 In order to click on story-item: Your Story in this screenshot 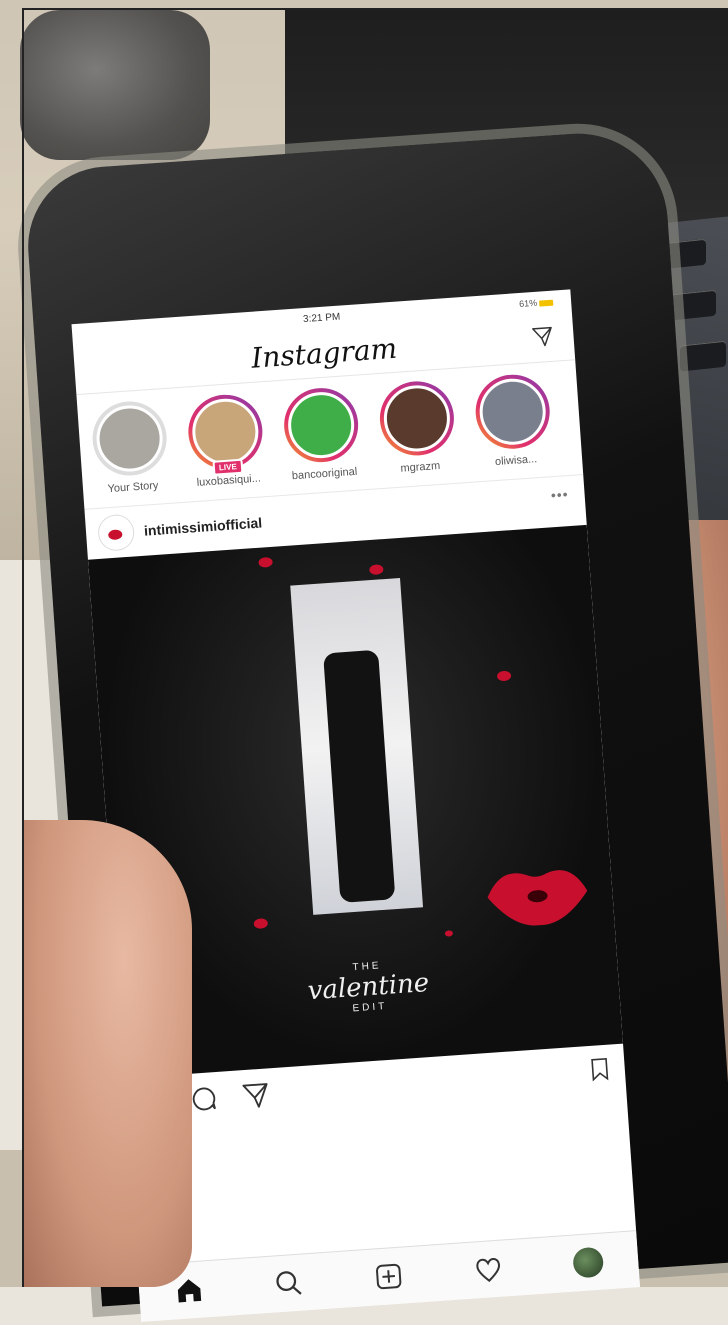, I will do `click(130, 452)`.